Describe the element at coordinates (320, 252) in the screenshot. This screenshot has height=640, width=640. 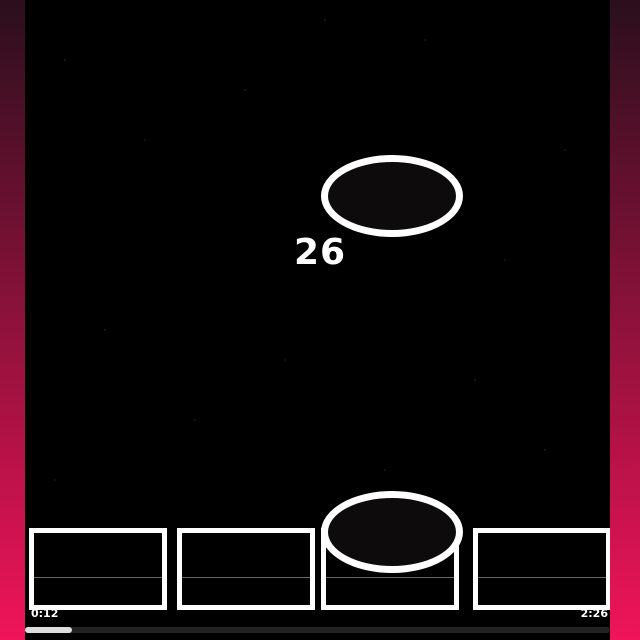
I see `score-counter: 26` at that location.